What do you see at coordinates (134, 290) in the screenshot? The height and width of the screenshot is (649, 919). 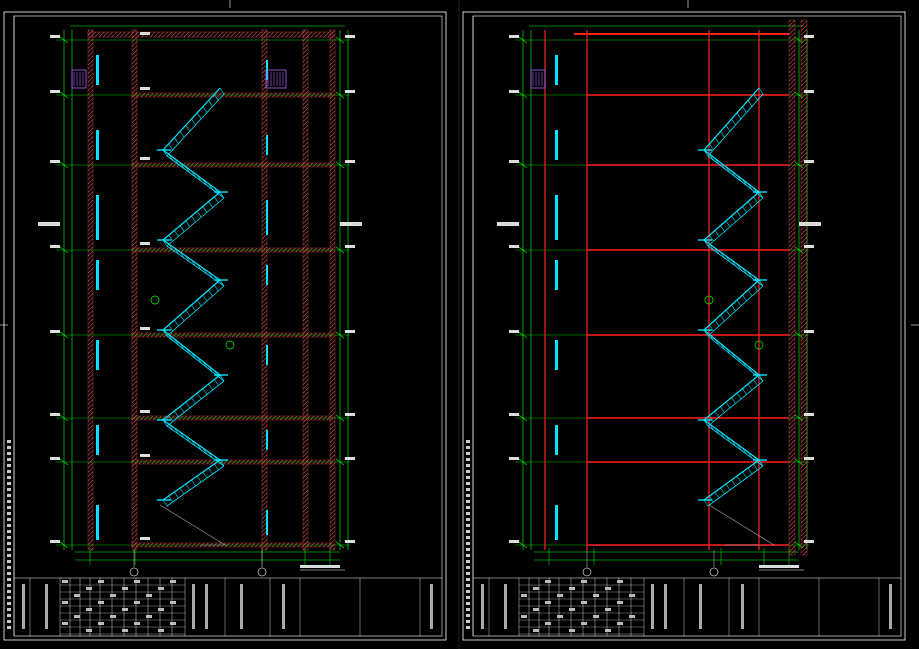 I see `wall-hatched` at bounding box center [134, 290].